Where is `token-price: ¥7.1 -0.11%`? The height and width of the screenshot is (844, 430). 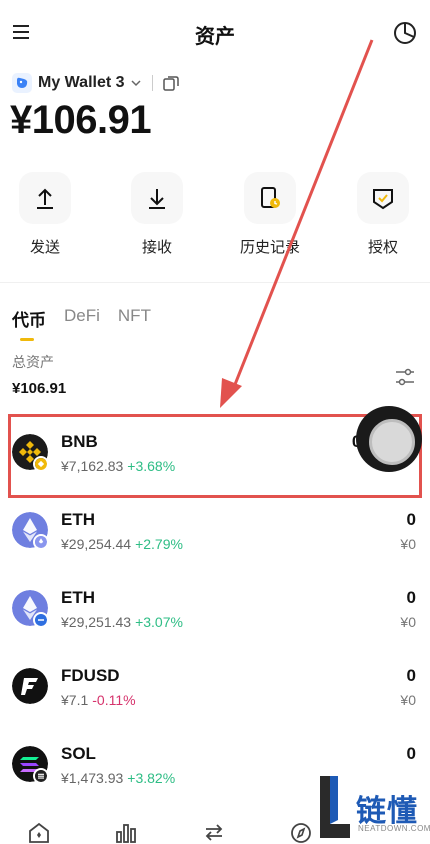 token-price: ¥7.1 -0.11% is located at coordinates (98, 700).